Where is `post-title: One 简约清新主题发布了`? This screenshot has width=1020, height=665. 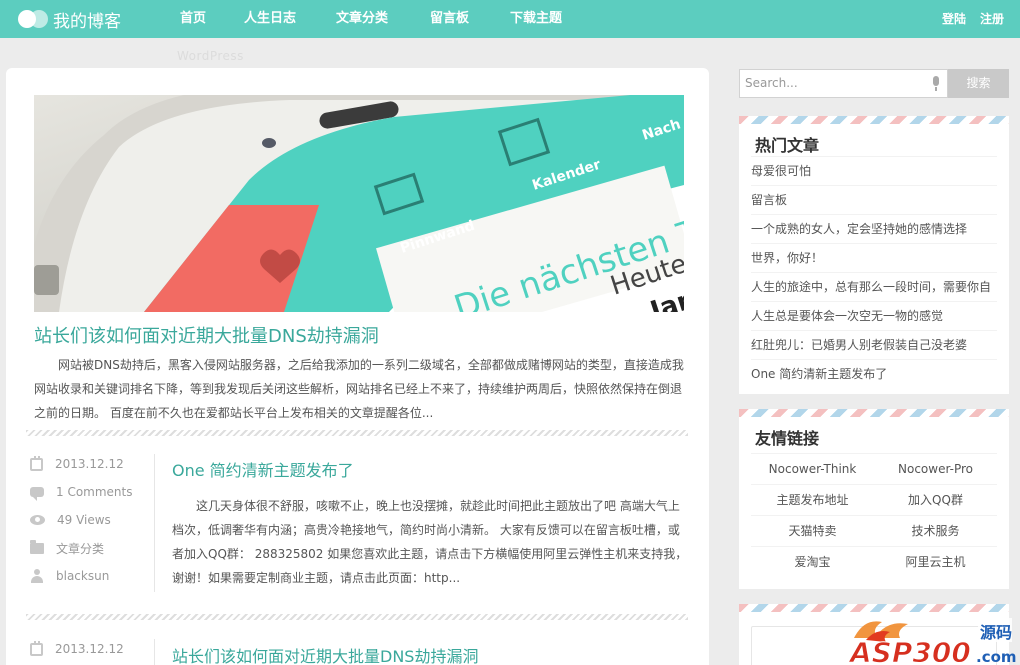 post-title: One 简约清新主题发布了 is located at coordinates (263, 469).